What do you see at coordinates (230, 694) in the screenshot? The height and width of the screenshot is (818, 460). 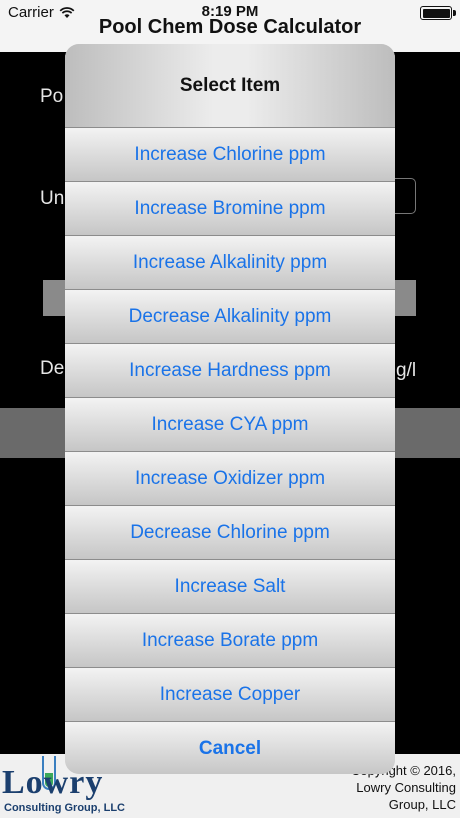 I see `option-increase-copper: Increase Copper` at bounding box center [230, 694].